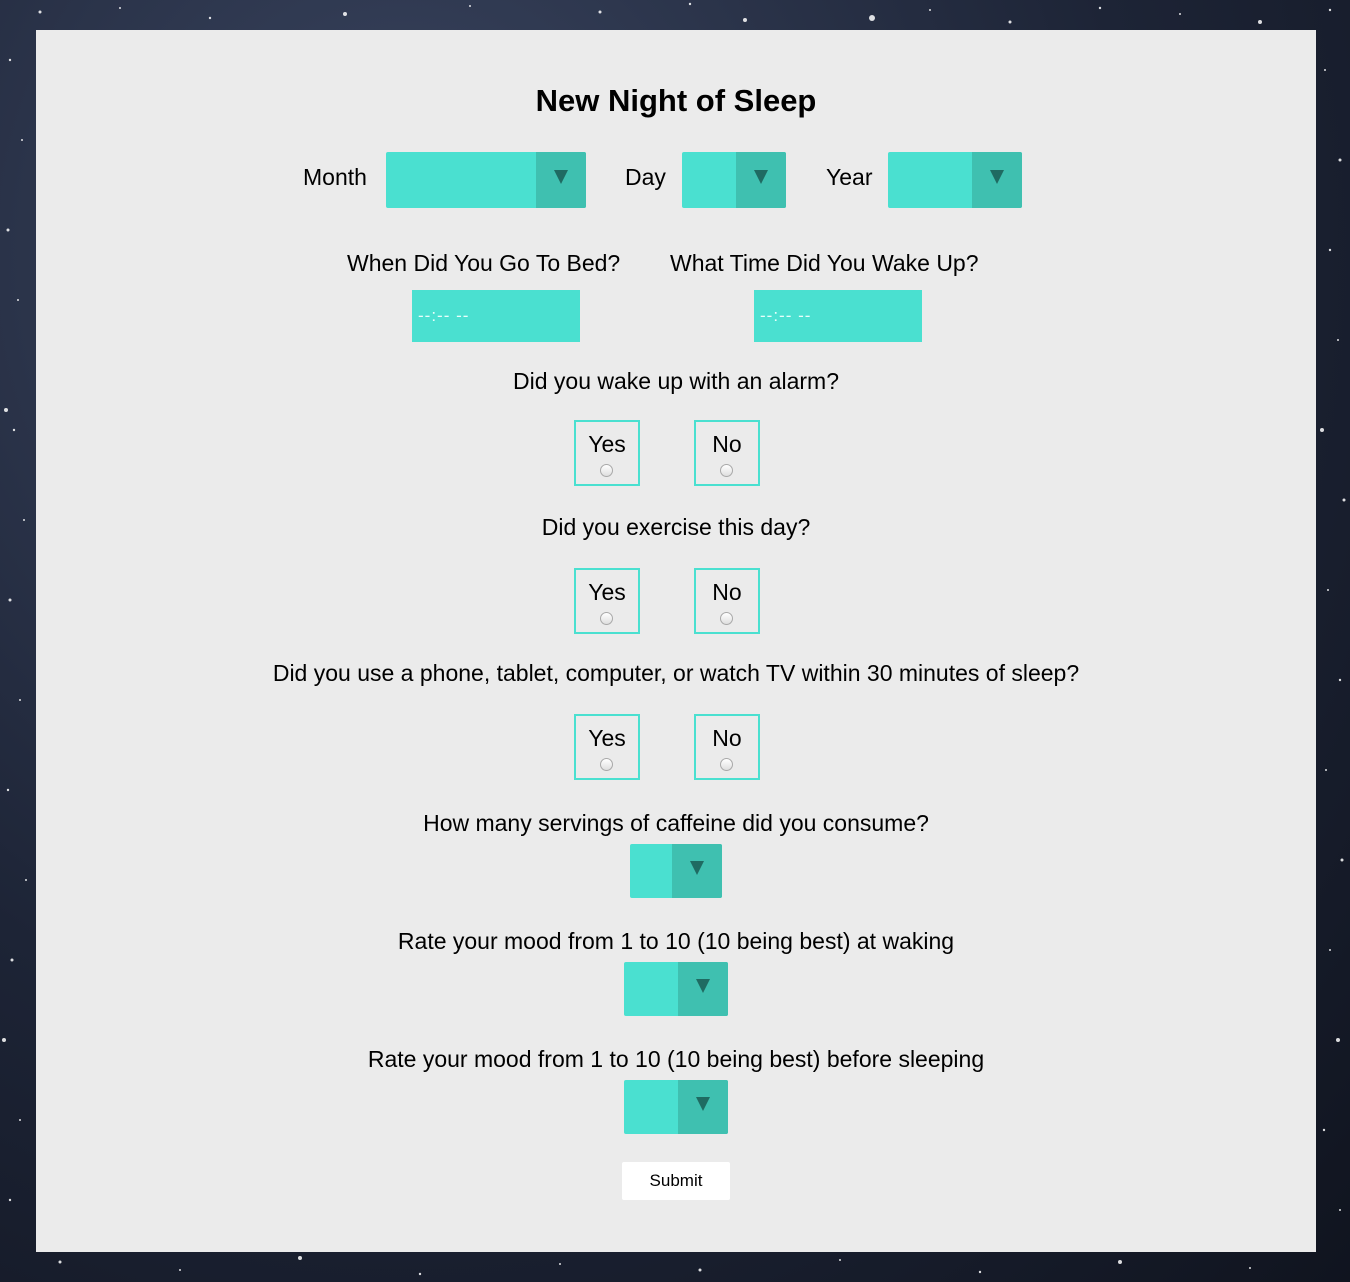 The width and height of the screenshot is (1350, 1282). I want to click on year-select, so click(955, 180).